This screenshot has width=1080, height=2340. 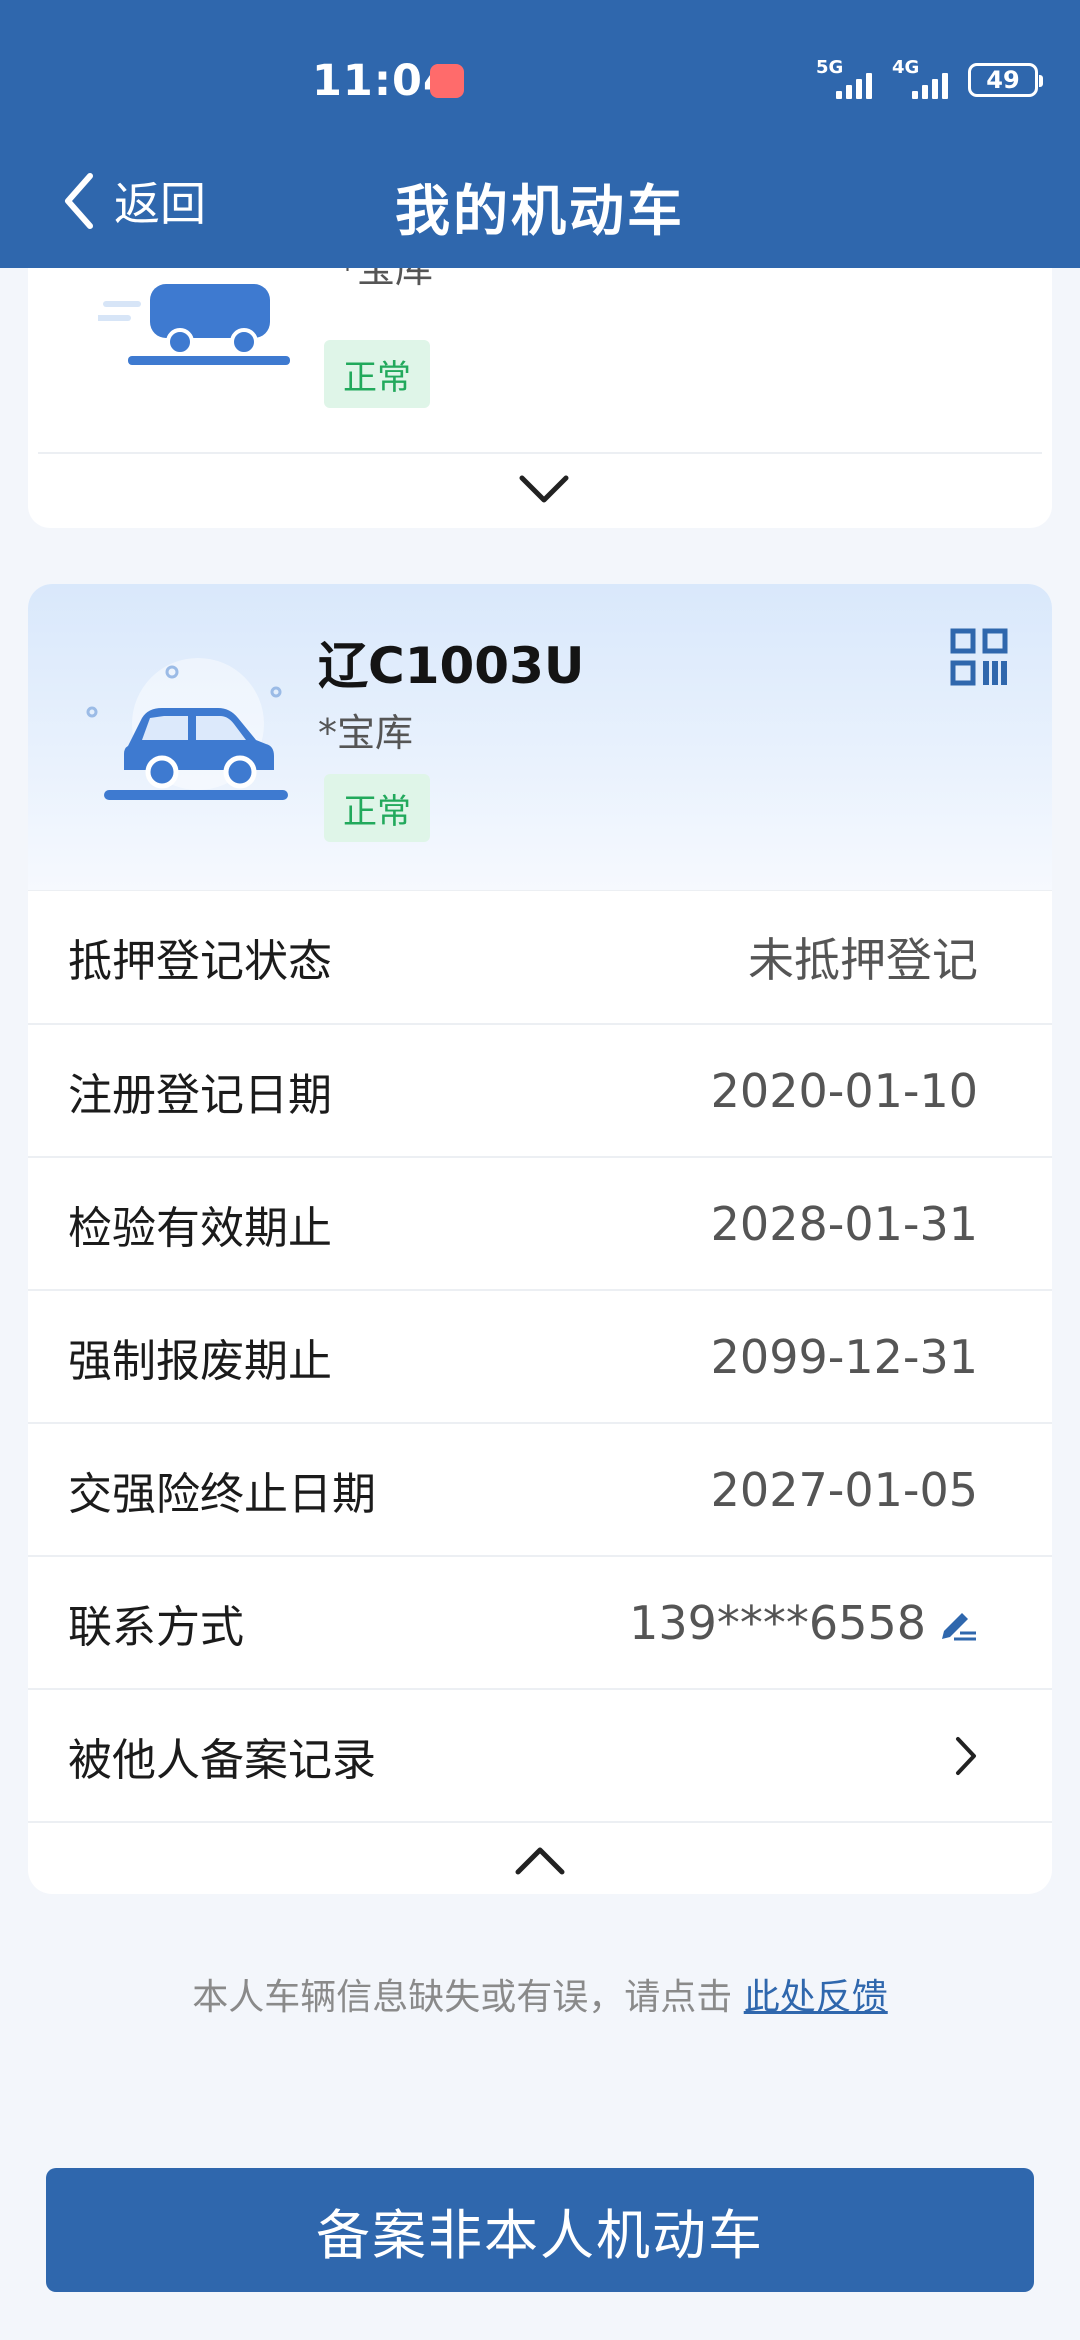 I want to click on battery-icon: 49, so click(x=1005, y=80).